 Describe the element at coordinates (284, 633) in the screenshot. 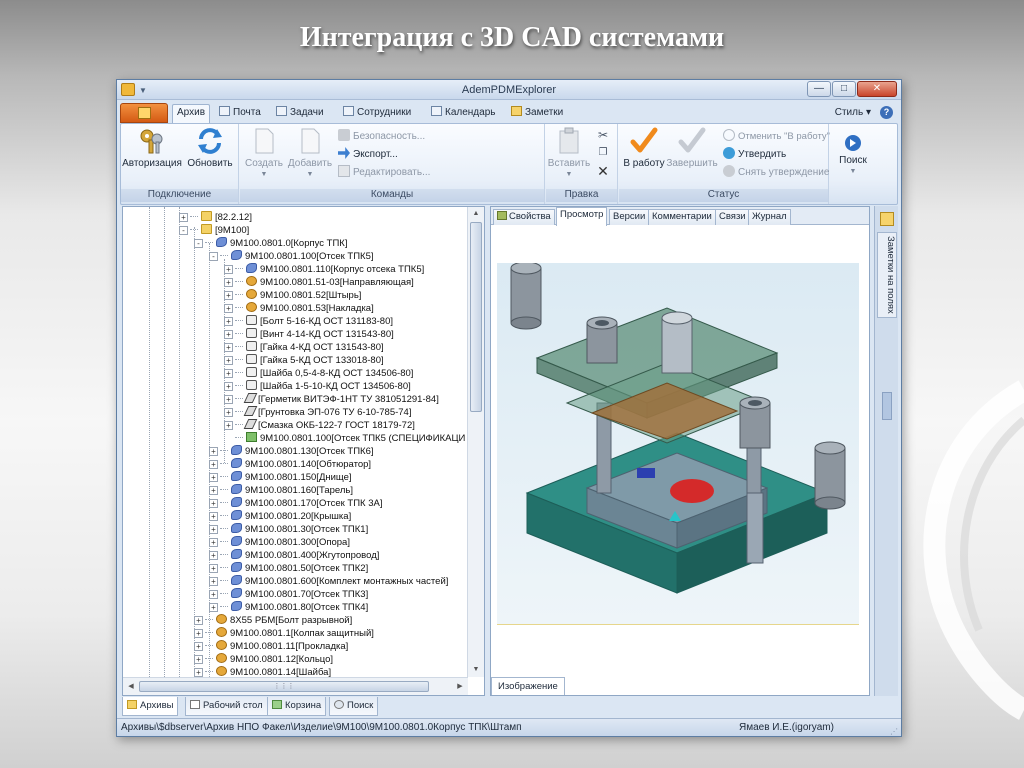

I see `tree-node: +9M100.0801.1[Колпак защитный]` at that location.